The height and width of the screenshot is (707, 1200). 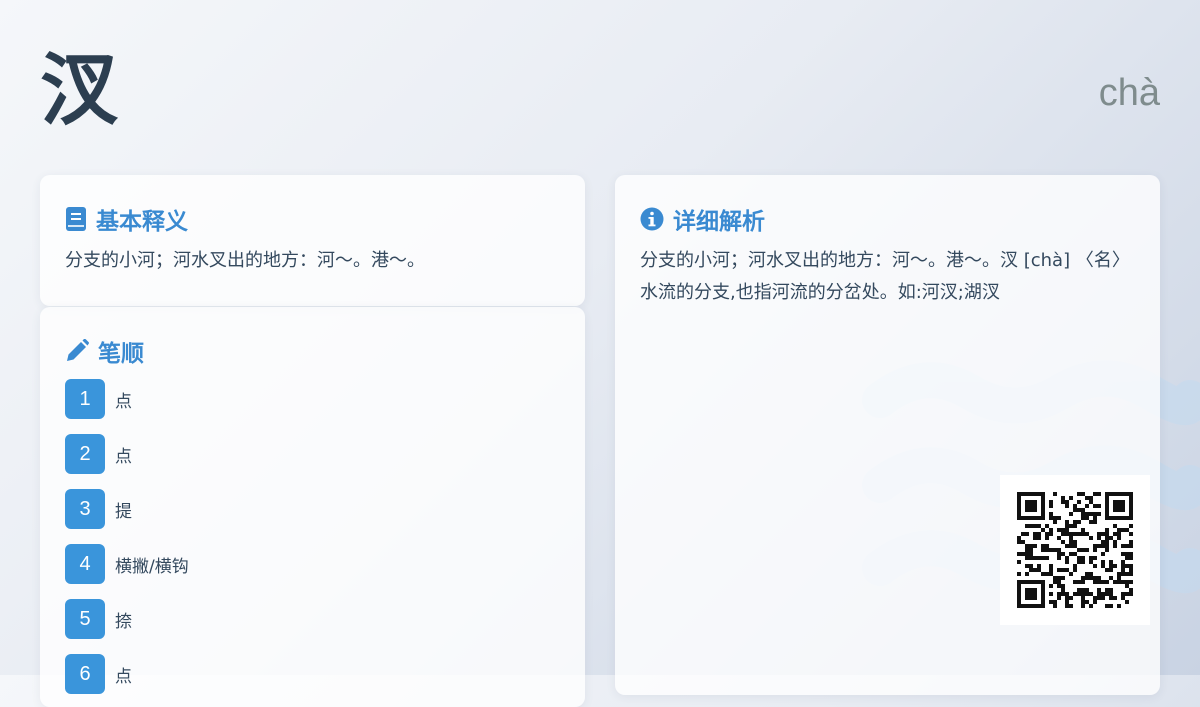 I want to click on stroke-number: 3, so click(x=85, y=509).